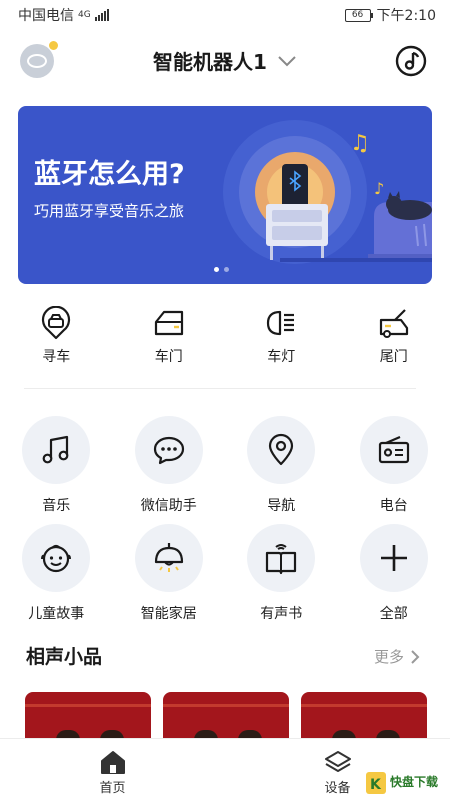  What do you see at coordinates (168, 323) in the screenshot?
I see `car-door-icon` at bounding box center [168, 323].